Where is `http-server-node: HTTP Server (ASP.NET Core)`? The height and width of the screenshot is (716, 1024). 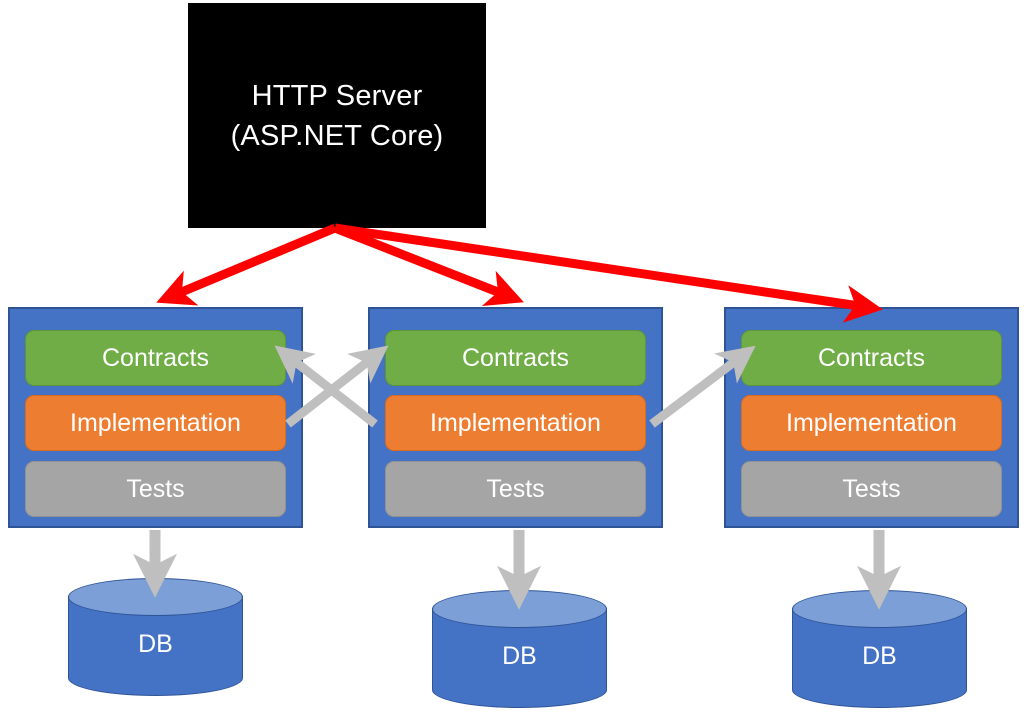 http-server-node: HTTP Server (ASP.NET Core) is located at coordinates (337, 115).